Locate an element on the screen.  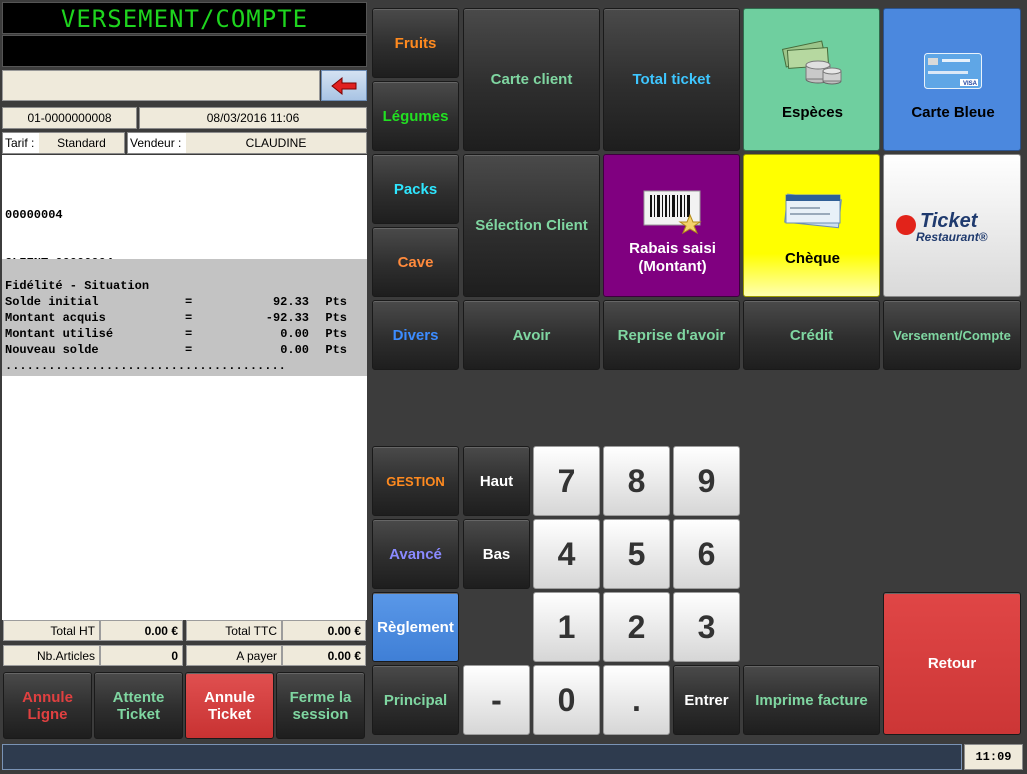
ticket-restaurant-logo: Ticket Restaurant® is located at coordinates (942, 227).